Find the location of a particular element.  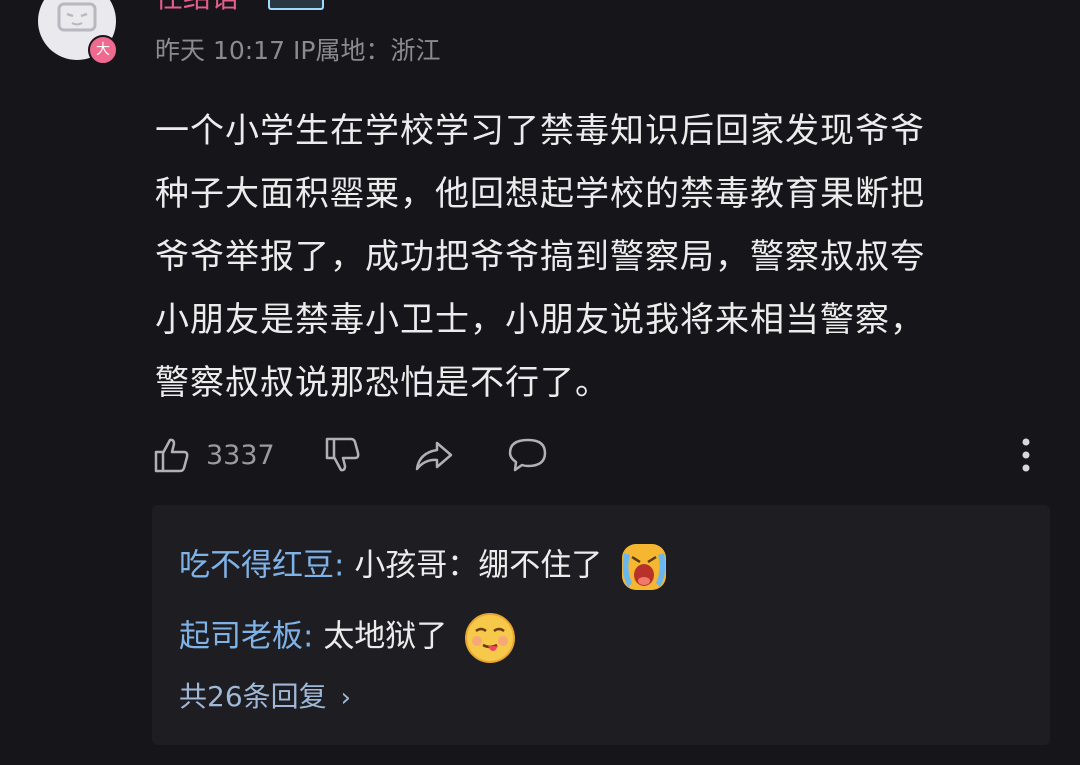

view-all-replies-link: 共26条回复 › is located at coordinates (265, 697).